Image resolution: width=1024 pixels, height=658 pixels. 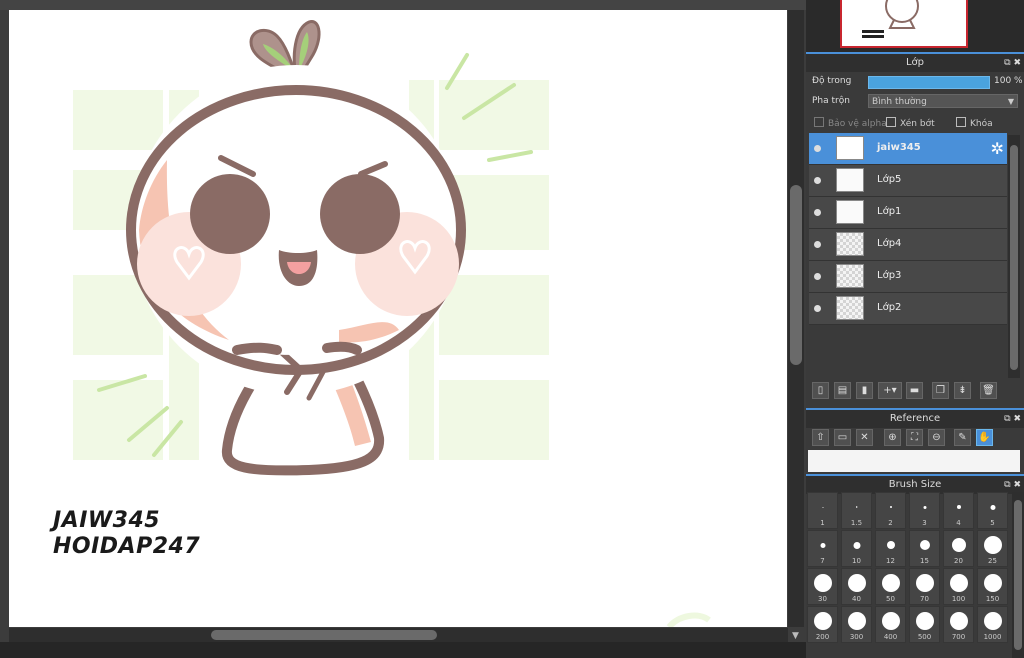 What do you see at coordinates (981, 124) in the screenshot?
I see `lock-label: Khóa` at bounding box center [981, 124].